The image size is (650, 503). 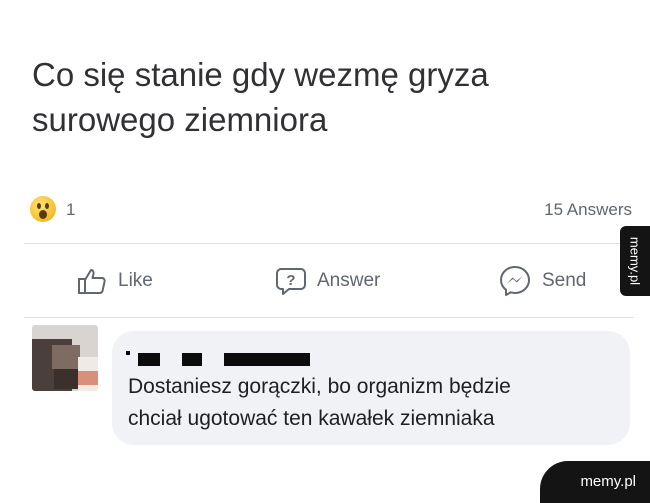 What do you see at coordinates (260, 74) in the screenshot?
I see `question-line-1: Co się stanie gdy wezmę gryza` at bounding box center [260, 74].